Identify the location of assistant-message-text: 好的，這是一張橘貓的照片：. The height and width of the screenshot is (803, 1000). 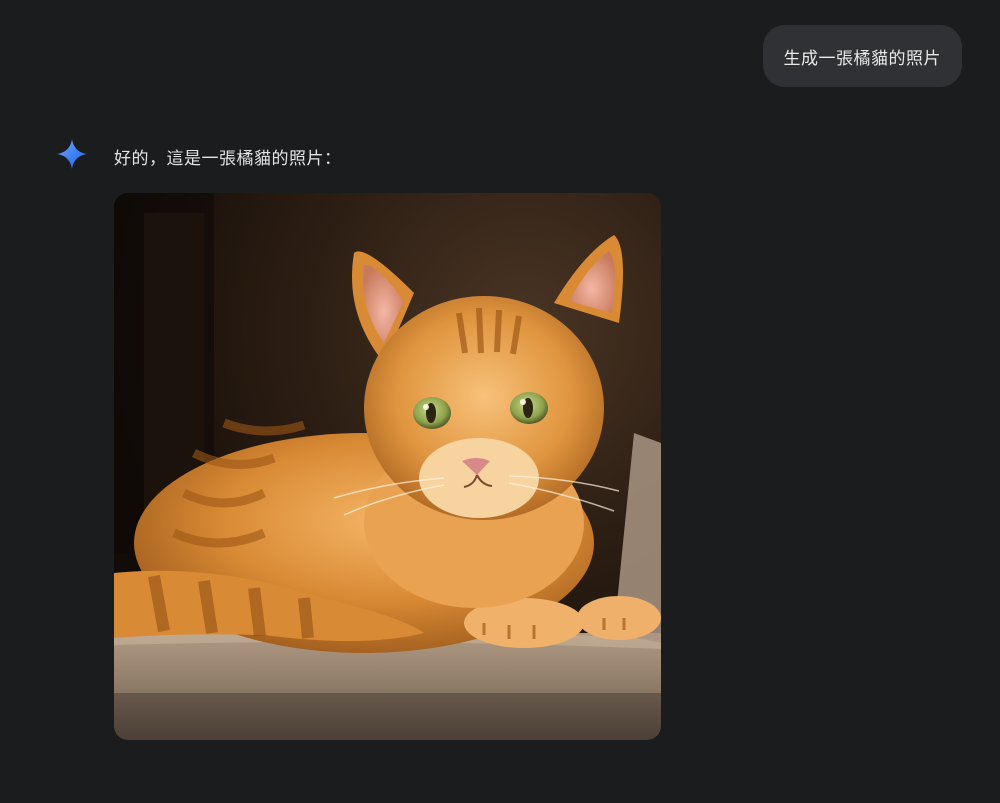
(228, 159).